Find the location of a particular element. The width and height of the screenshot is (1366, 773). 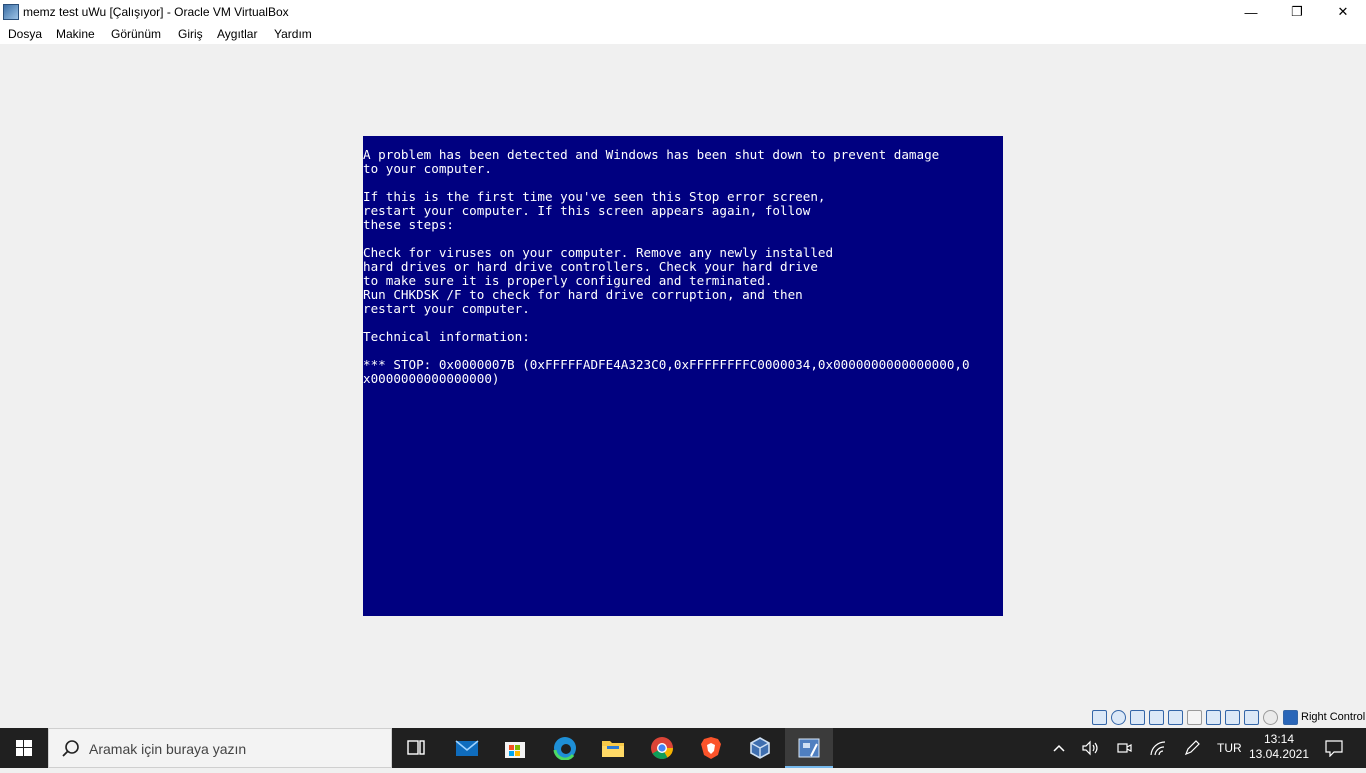

menu-yardim: Yardım is located at coordinates (293, 34).